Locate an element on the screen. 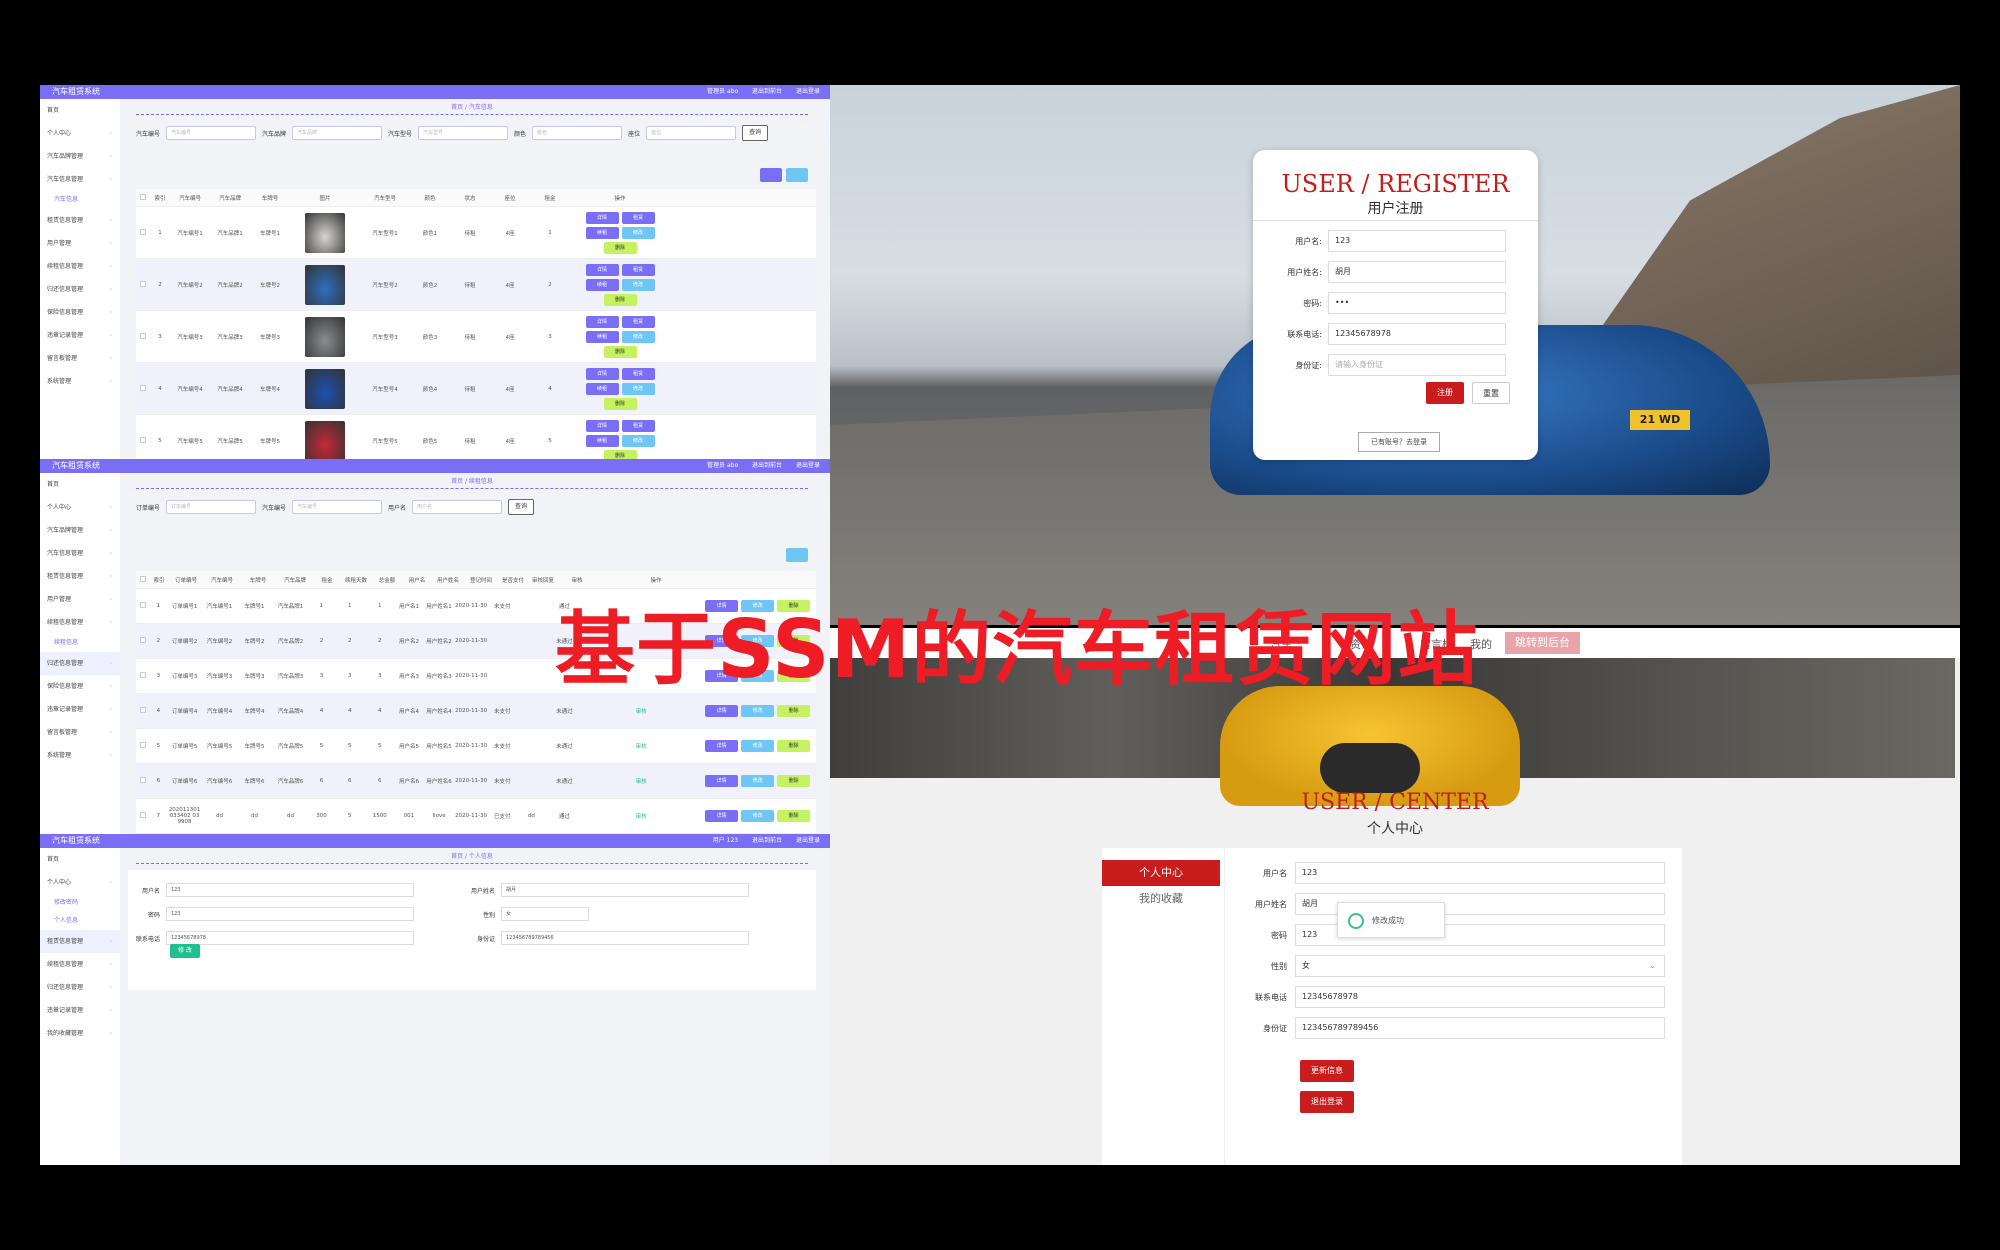 This screenshot has height=1250, width=2000. user-link: 用户 123 is located at coordinates (725, 840).